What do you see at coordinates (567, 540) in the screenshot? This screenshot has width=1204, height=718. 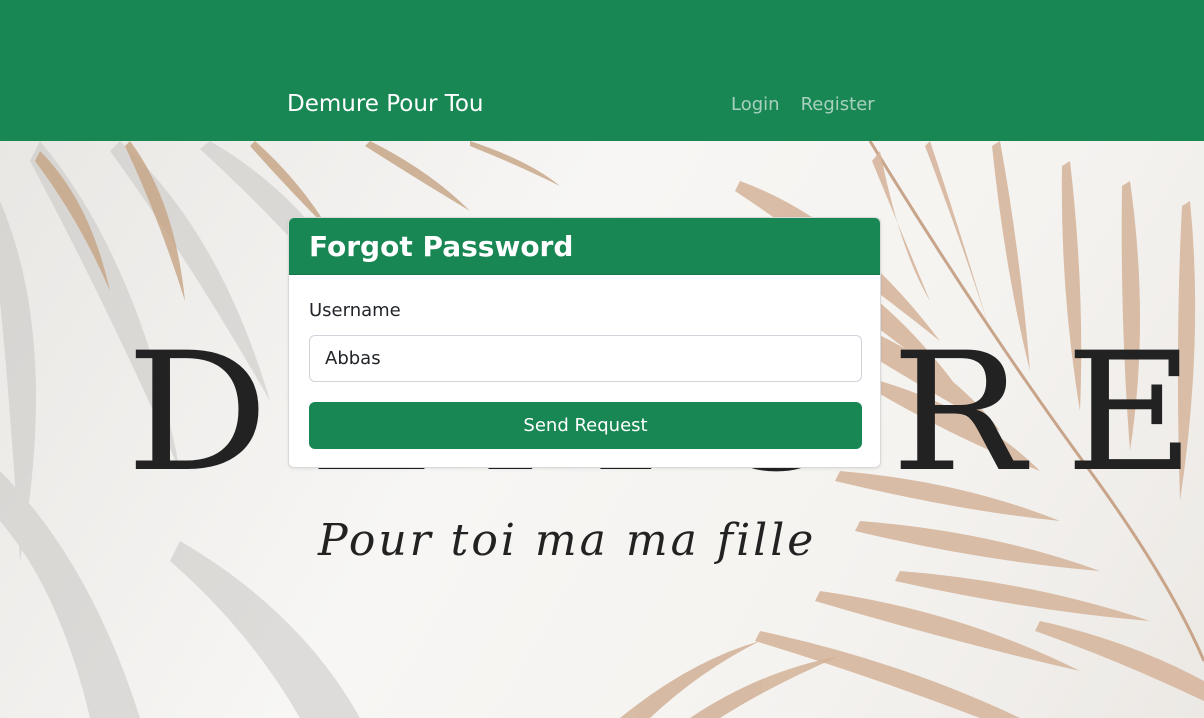 I see `hero-tagline: Pour toi ma ma fille` at bounding box center [567, 540].